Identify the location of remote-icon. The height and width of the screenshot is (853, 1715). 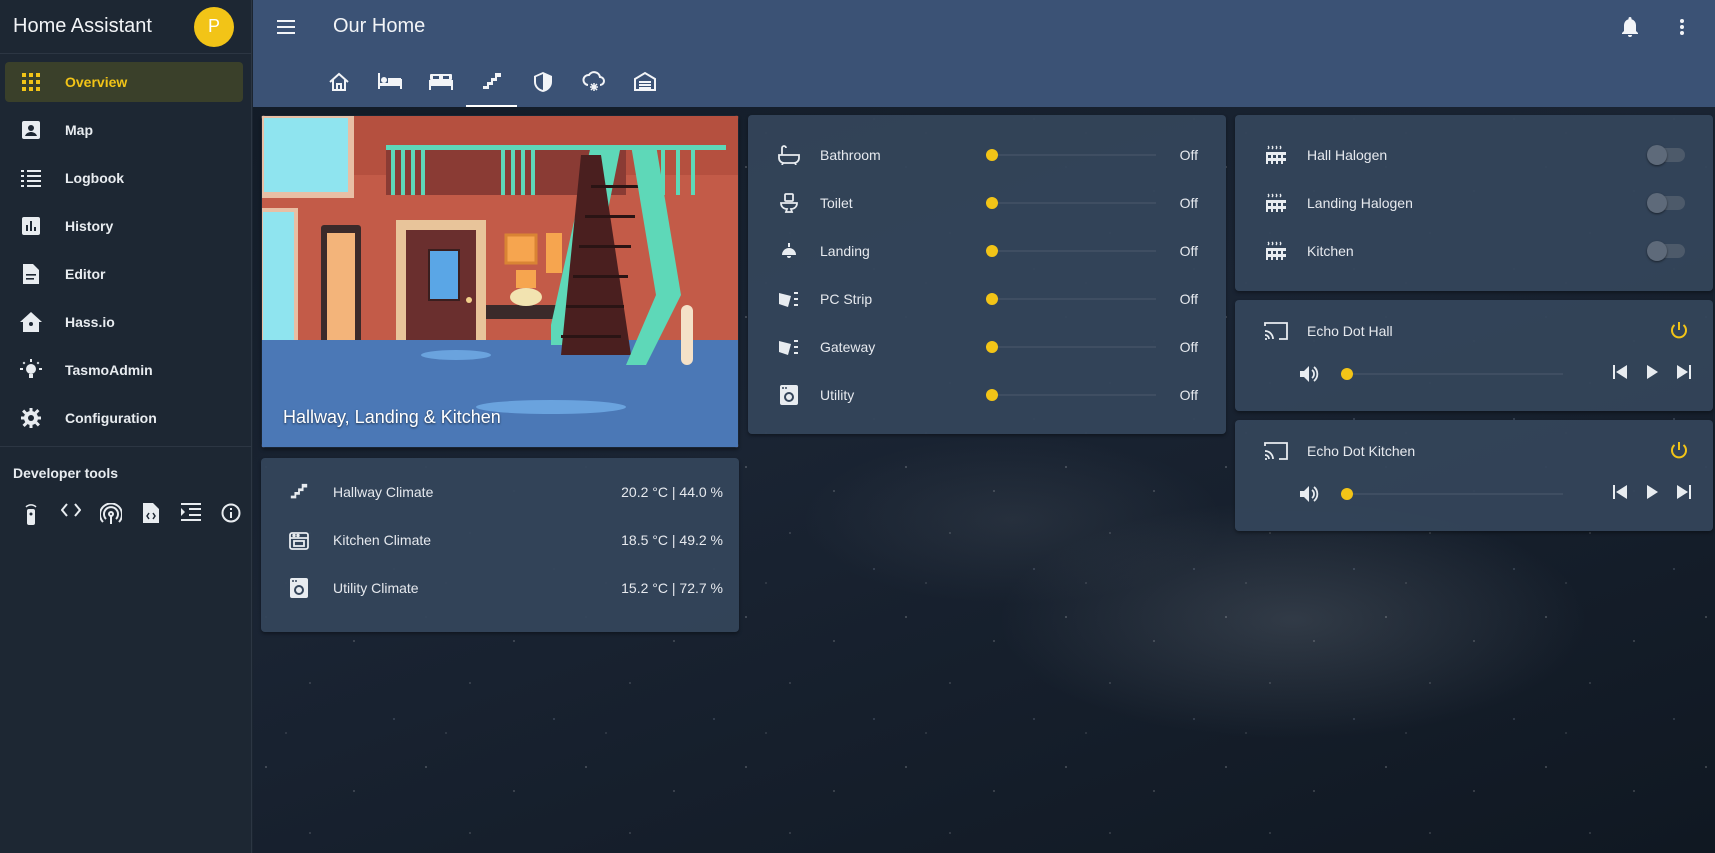
(31, 514).